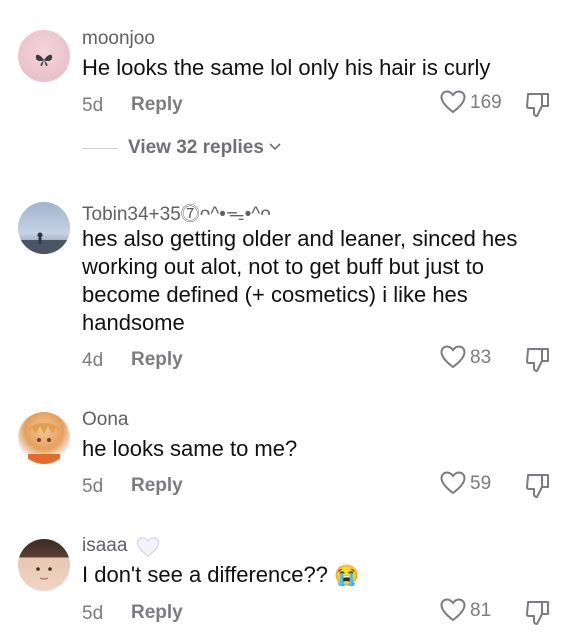  Describe the element at coordinates (93, 360) in the screenshot. I see `comment-date: 4d` at that location.